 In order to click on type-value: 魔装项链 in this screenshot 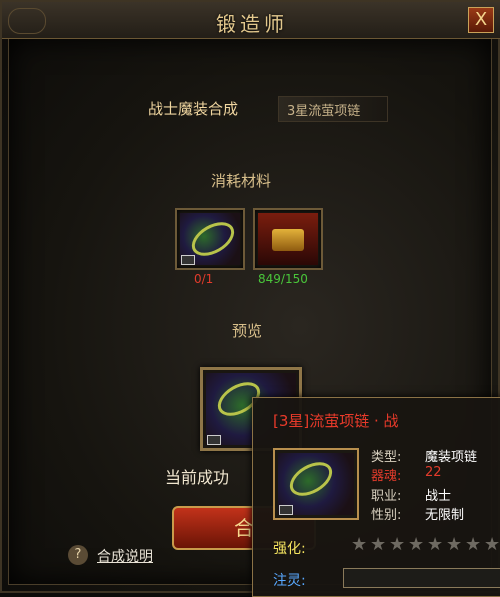, I will do `click(451, 457)`.